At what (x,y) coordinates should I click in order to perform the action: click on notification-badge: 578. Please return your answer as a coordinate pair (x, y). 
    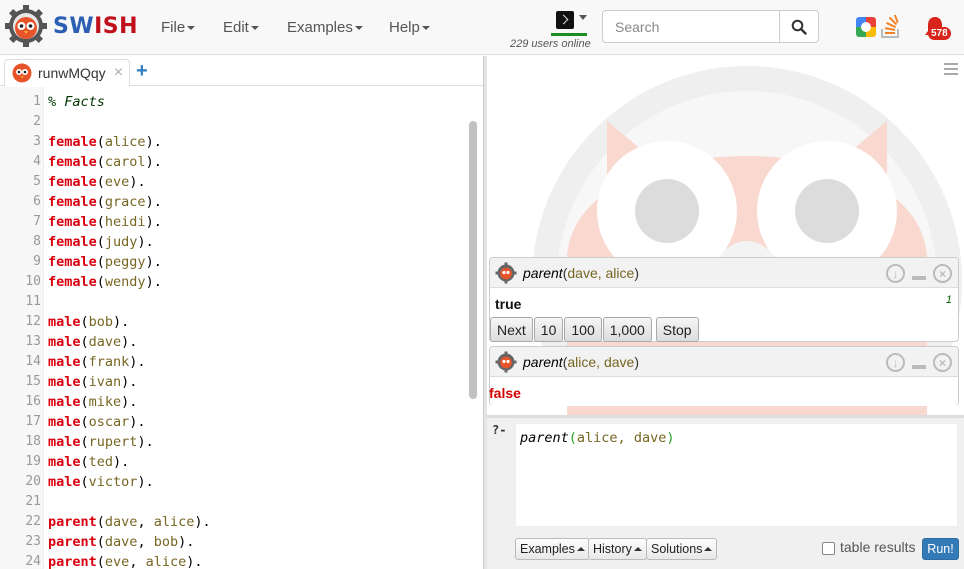
    Looking at the image, I should click on (939, 33).